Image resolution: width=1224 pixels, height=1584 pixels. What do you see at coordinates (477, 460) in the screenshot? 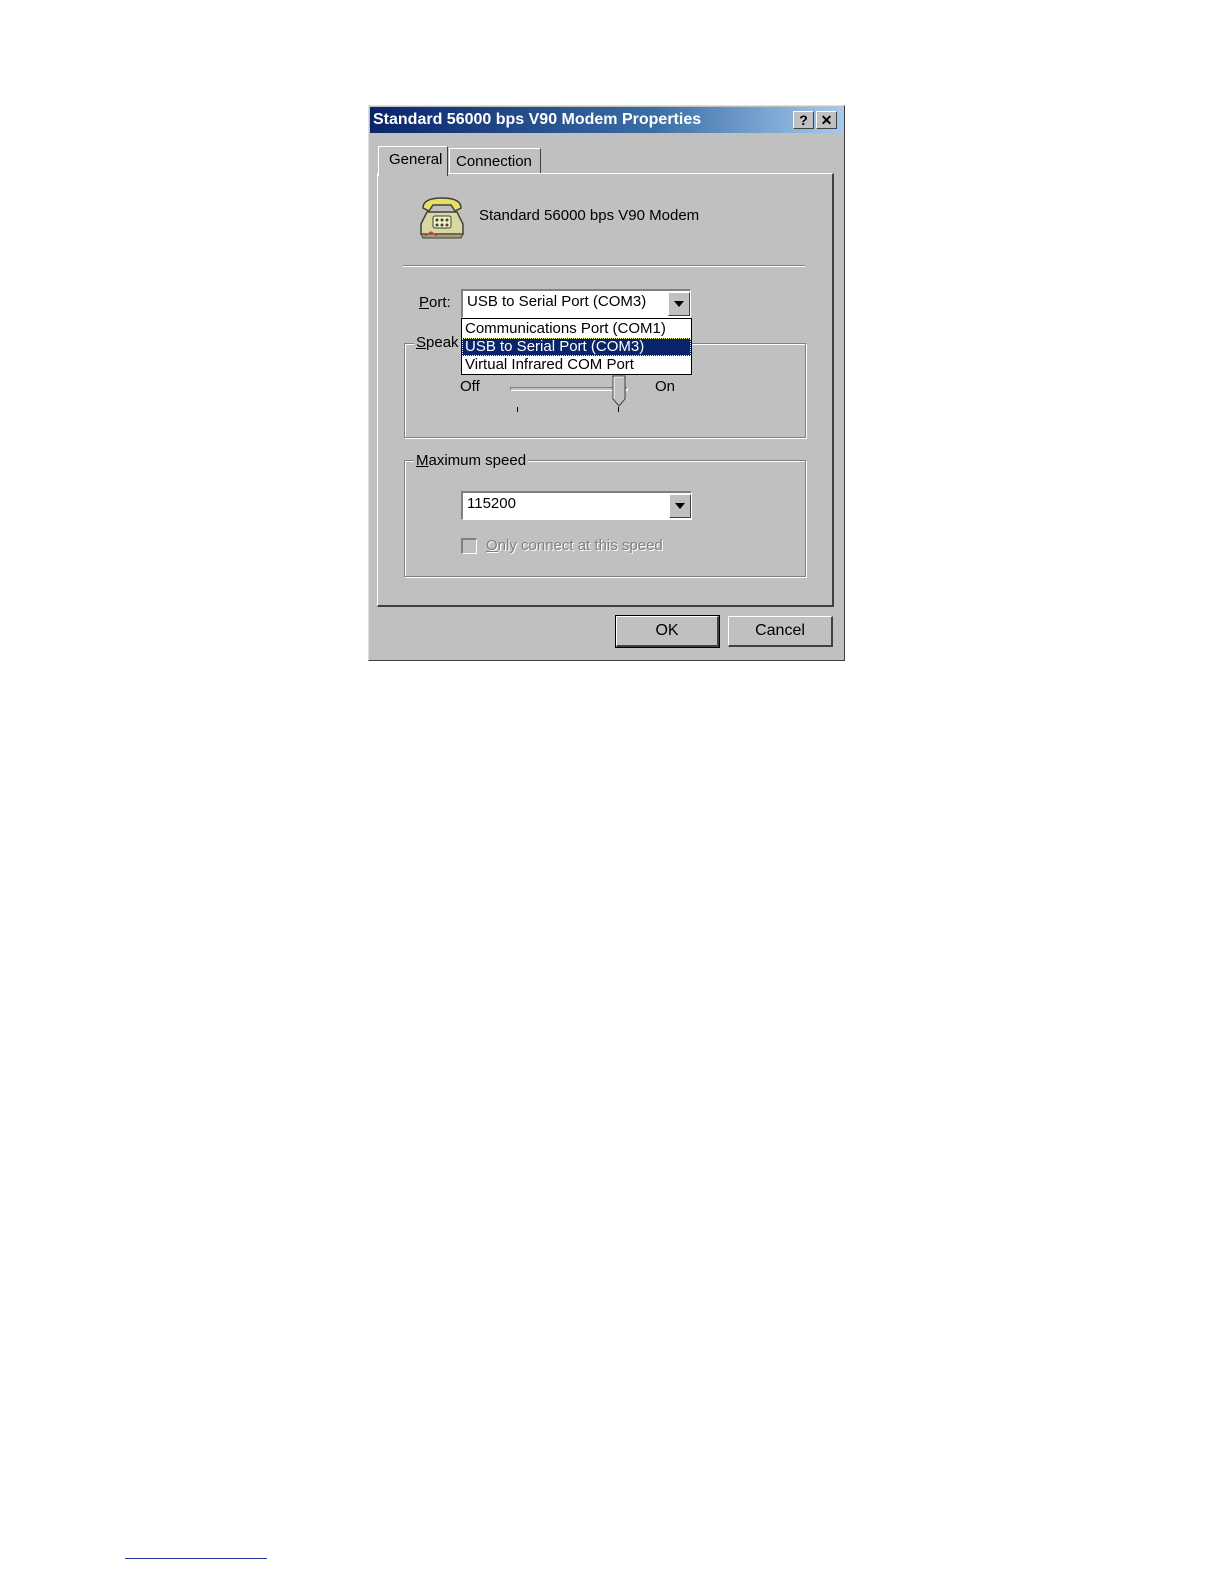
I see `maximum-speed-legend-rest: aximum speed` at bounding box center [477, 460].